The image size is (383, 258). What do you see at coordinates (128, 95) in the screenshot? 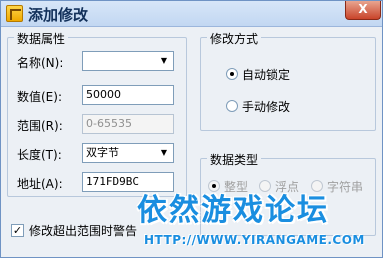
I see `value-input: 50000` at bounding box center [128, 95].